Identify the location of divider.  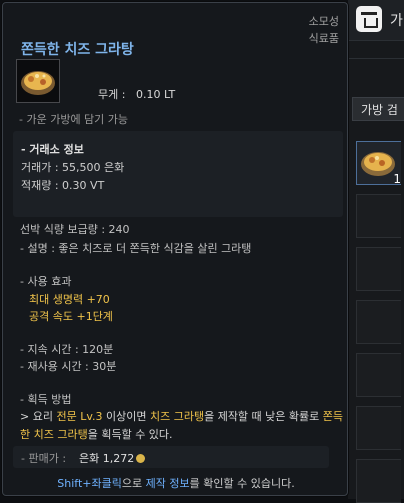
(376, 58).